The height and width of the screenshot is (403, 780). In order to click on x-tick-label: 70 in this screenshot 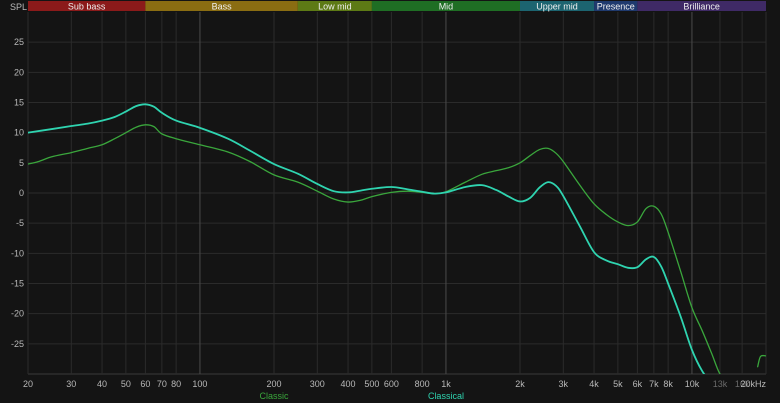, I will do `click(162, 384)`.